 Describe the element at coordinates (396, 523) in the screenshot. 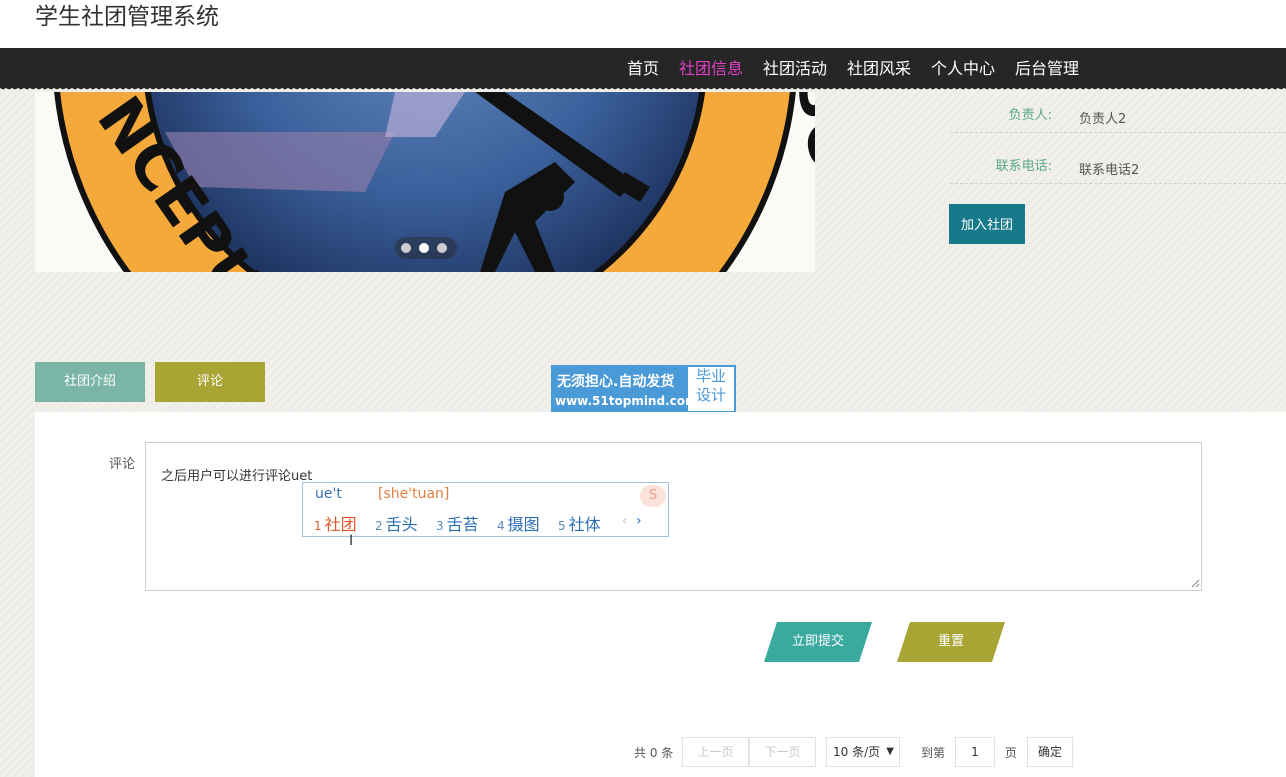

I see `ime-candidate: 2 舌头` at that location.